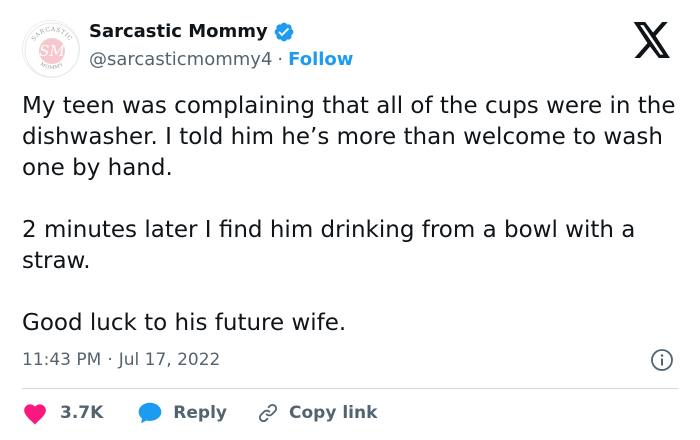 This screenshot has height=440, width=700. I want to click on like-count: 3.7K, so click(82, 413).